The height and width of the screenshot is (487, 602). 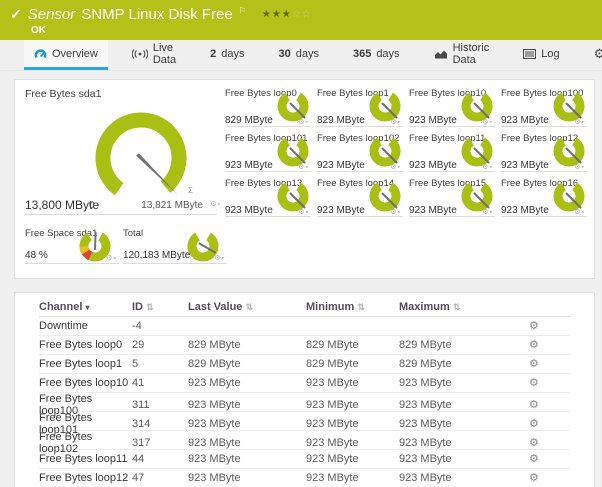 I want to click on cell-last-value: 923 MByte, so click(x=214, y=478).